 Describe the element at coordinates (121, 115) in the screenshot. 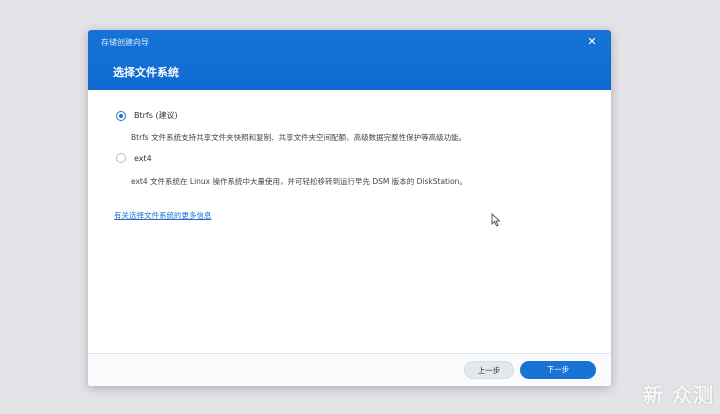

I see `radio-btrfs` at that location.